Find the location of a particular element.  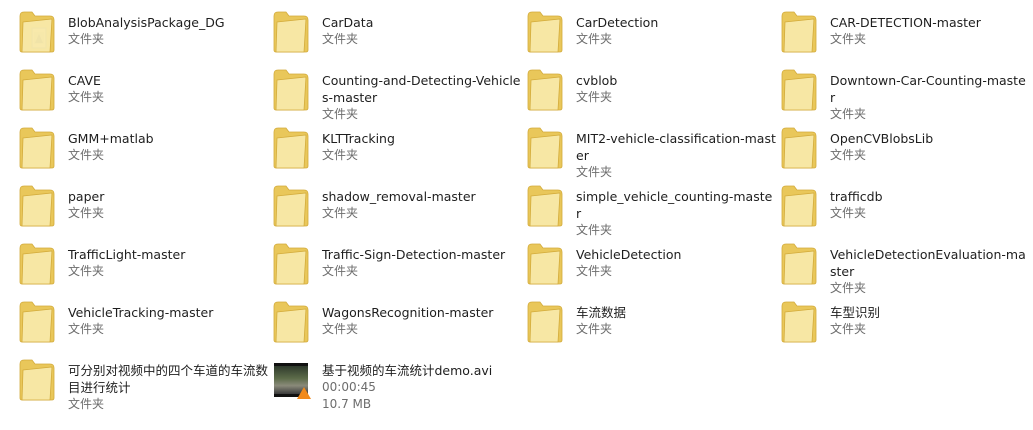

file-tile-text: MIT2-vehicle-classification-master 文件夹 is located at coordinates (676, 152).